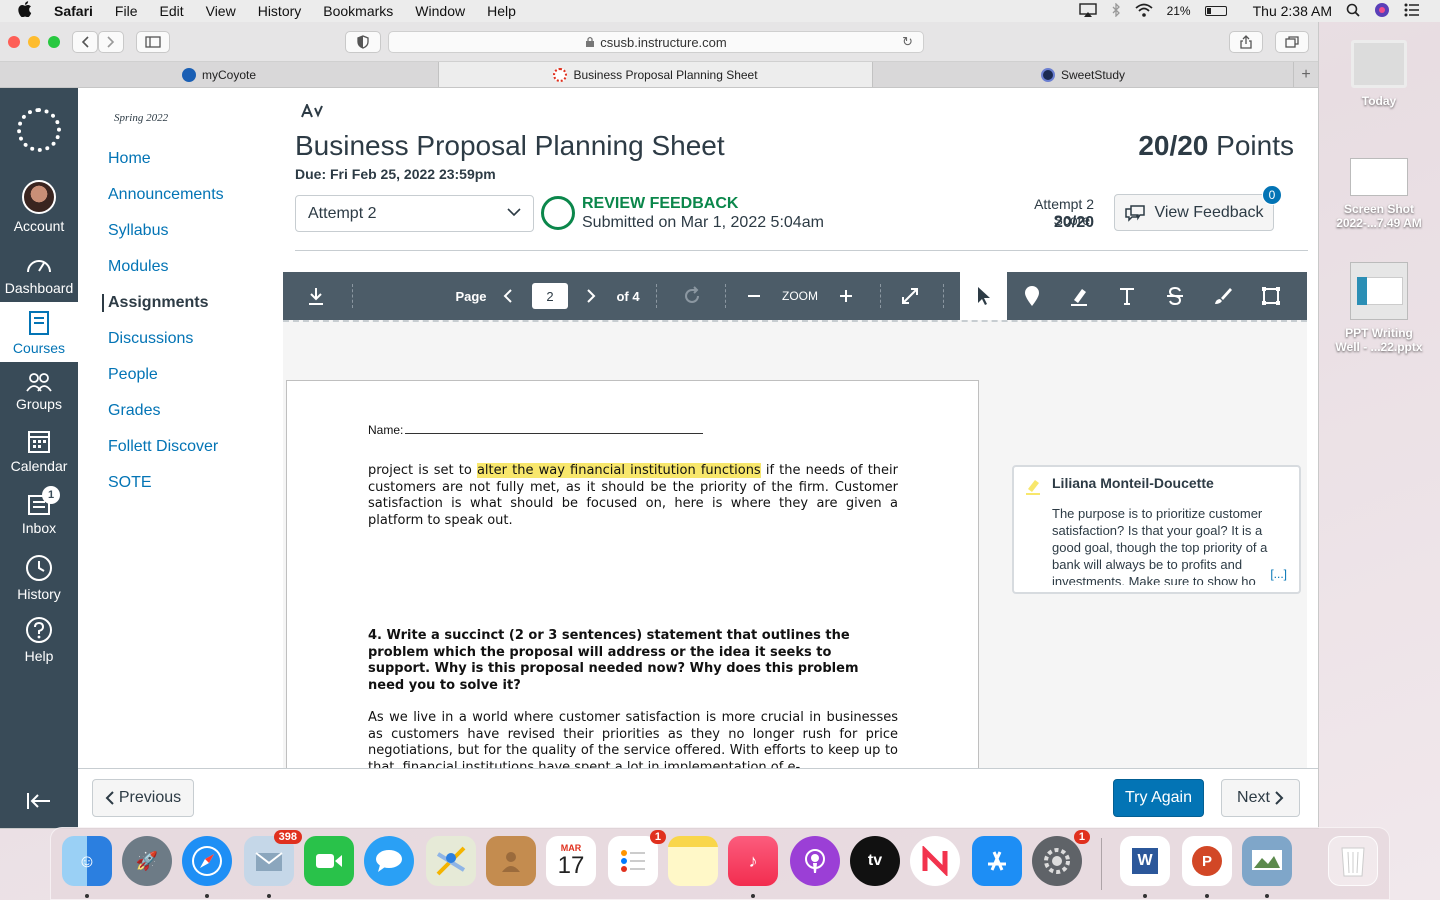  Describe the element at coordinates (1278, 574) in the screenshot. I see `comment-expand-link: [...]` at that location.